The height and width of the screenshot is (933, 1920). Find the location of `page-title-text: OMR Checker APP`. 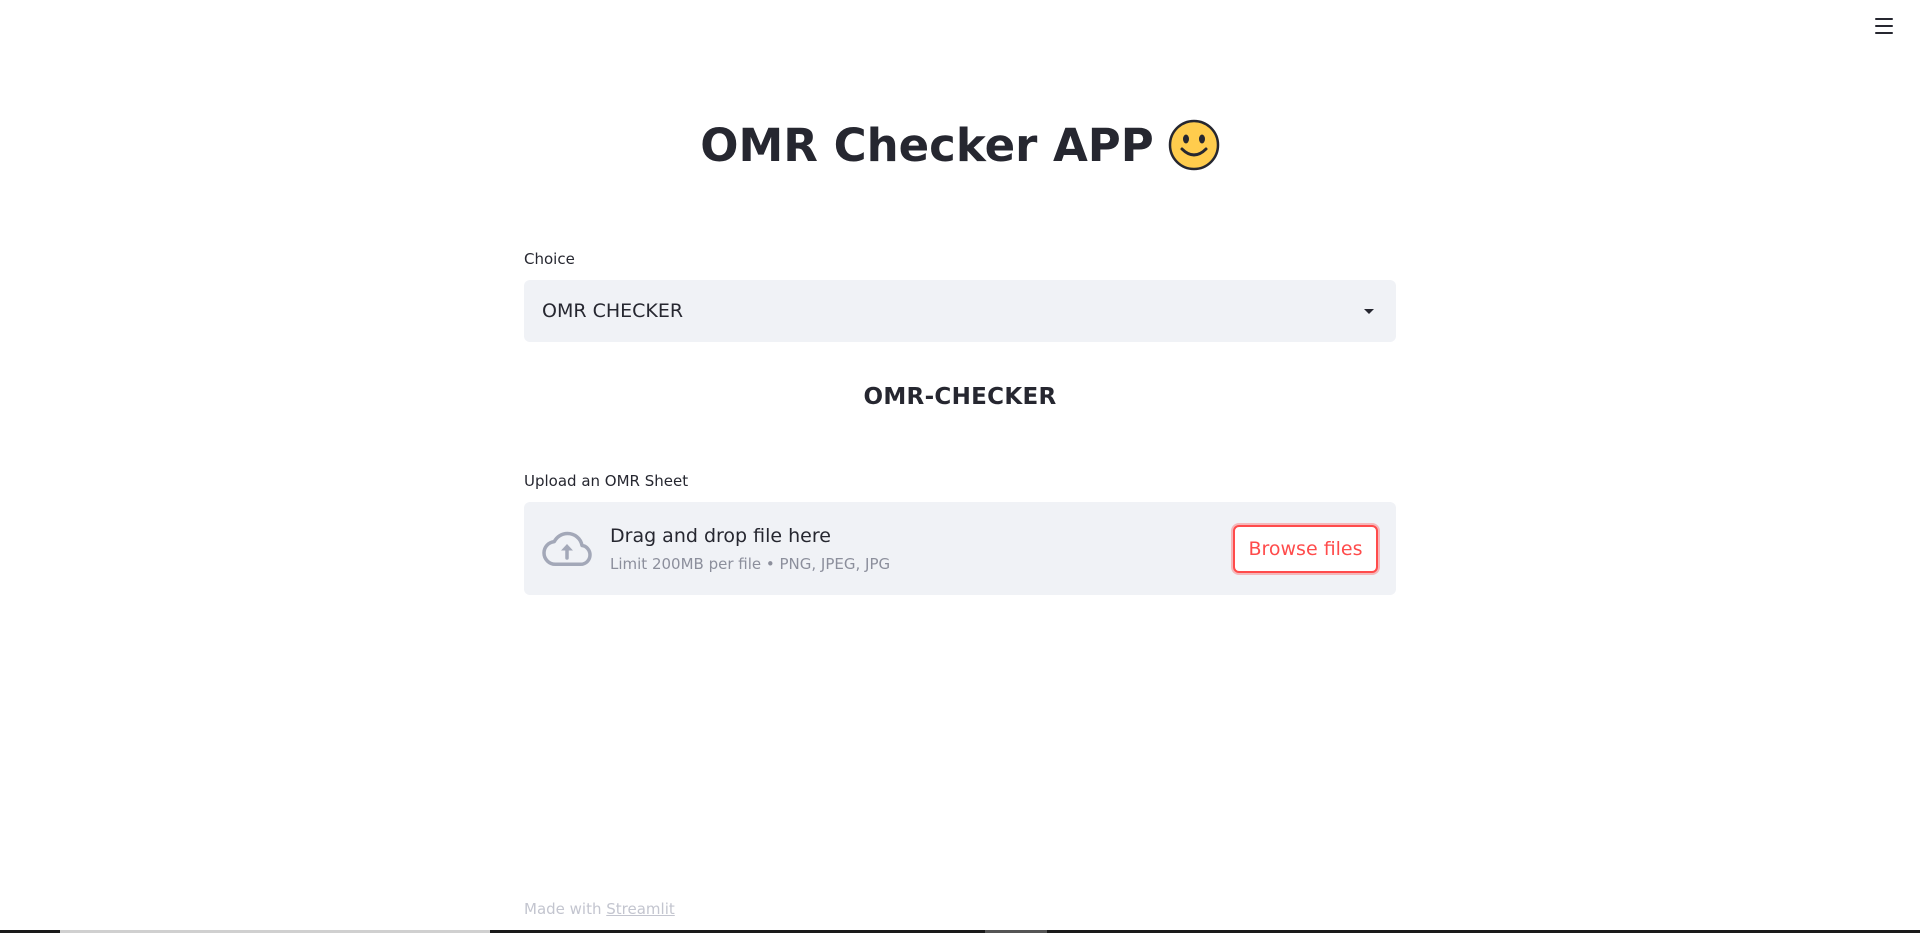

page-title-text: OMR Checker APP is located at coordinates (927, 145).